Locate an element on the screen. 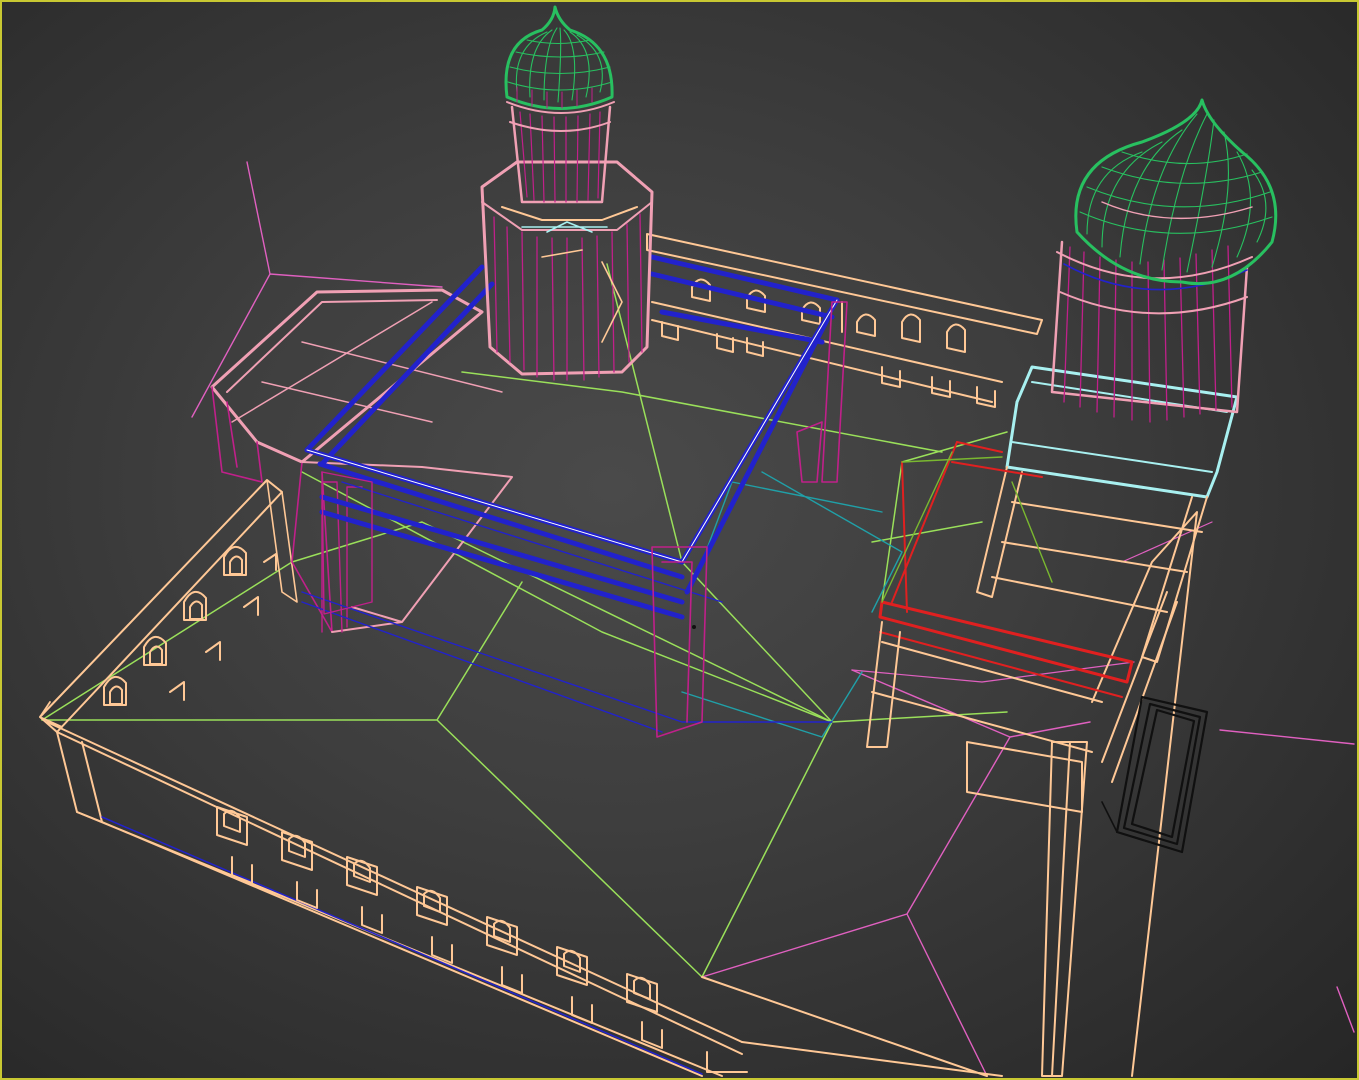  left-tower is located at coordinates (567, 193).